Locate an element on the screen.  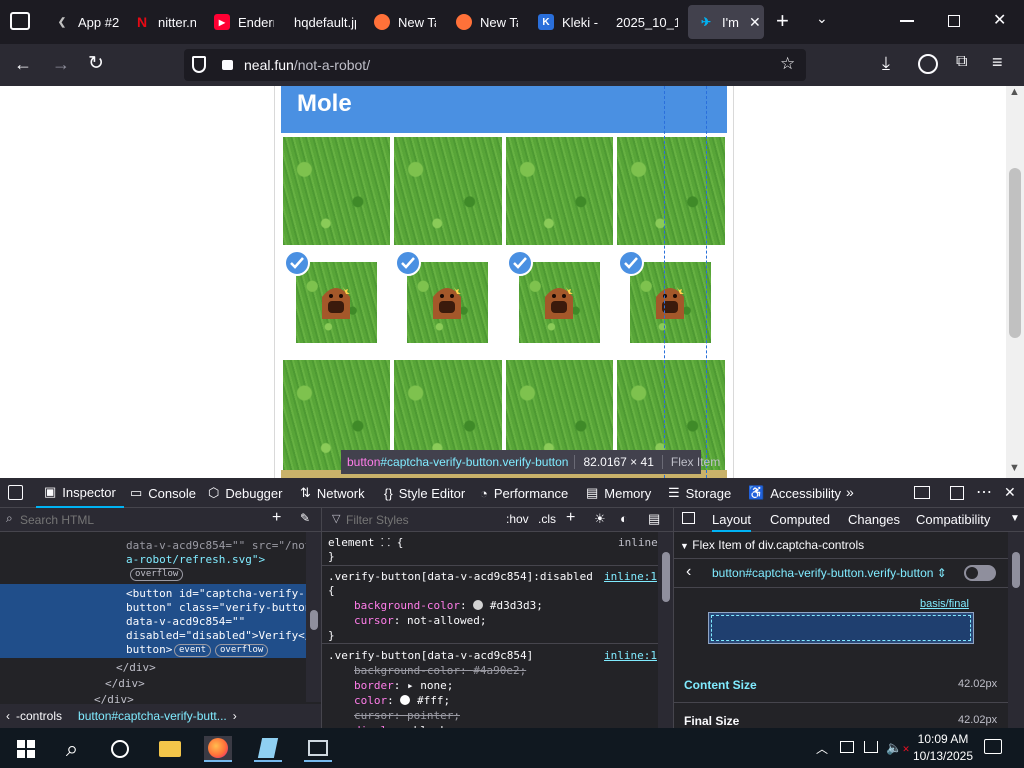
tab-list-chevron-icon: ⌄ is located at coordinates (822, 18).